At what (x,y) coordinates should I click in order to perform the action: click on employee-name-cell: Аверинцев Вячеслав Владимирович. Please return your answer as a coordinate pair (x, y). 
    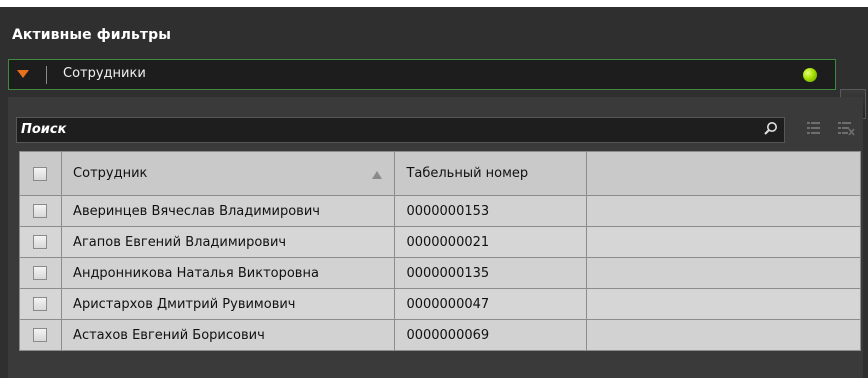
    Looking at the image, I should click on (228, 211).